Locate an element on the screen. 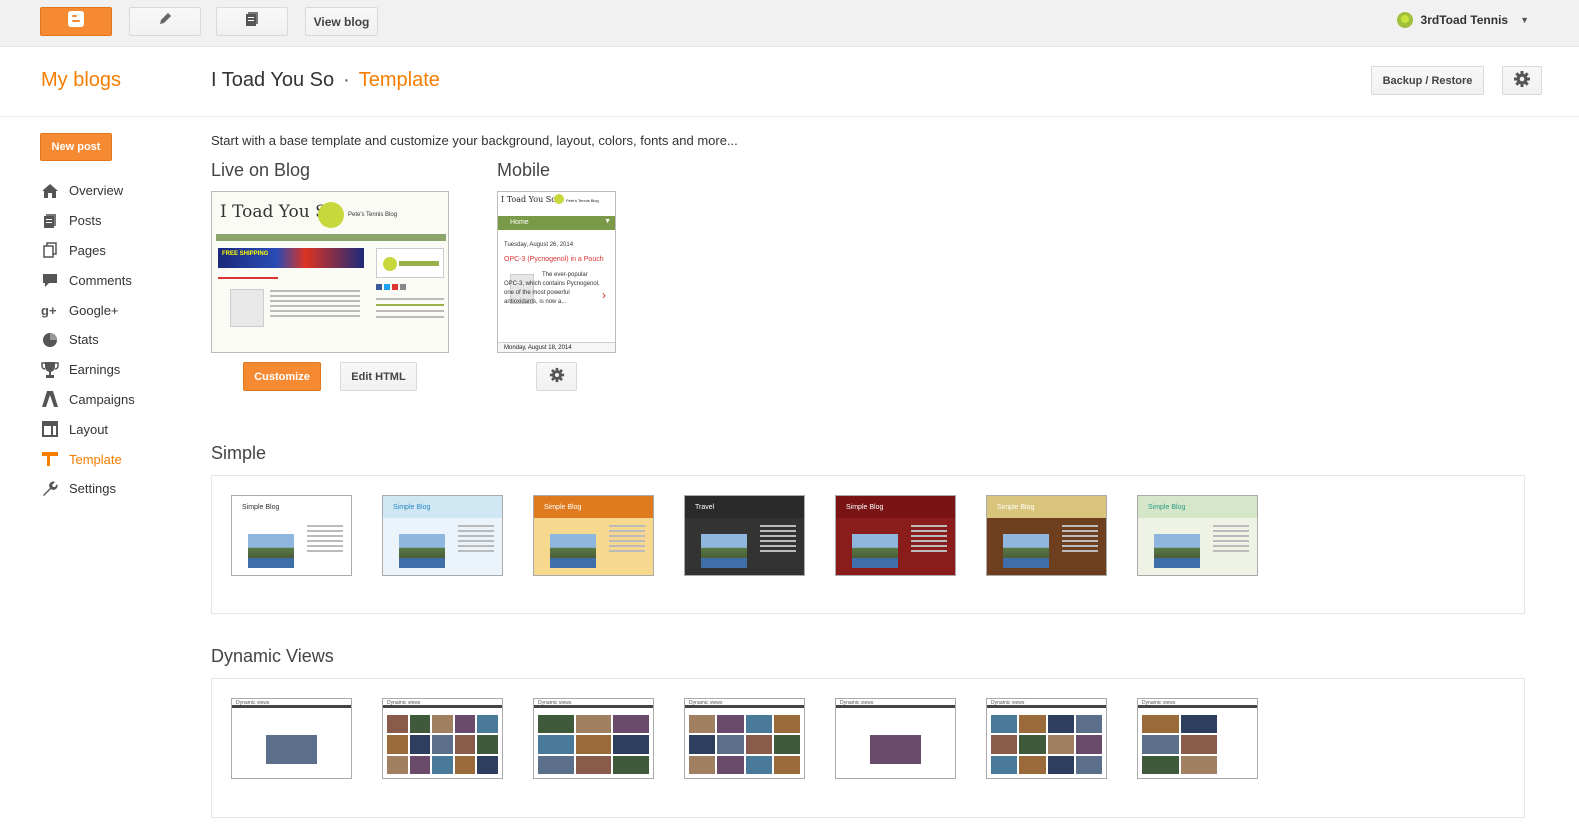 The height and width of the screenshot is (837, 1579). breadcrumb: I Toad You So · Template is located at coordinates (325, 80).